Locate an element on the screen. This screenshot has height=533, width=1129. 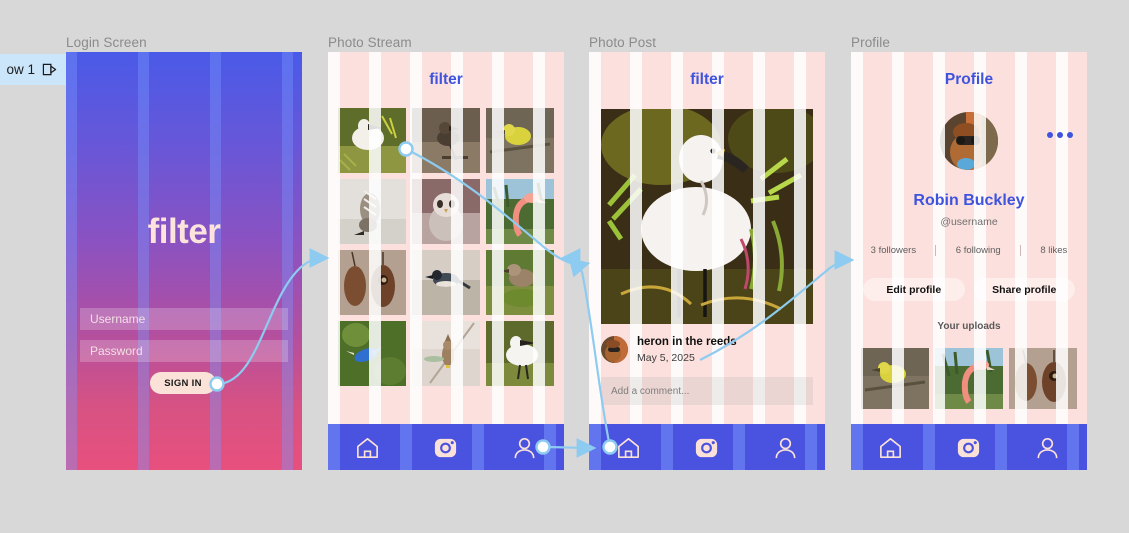
stat-followers: 3 followers is located at coordinates (893, 250).